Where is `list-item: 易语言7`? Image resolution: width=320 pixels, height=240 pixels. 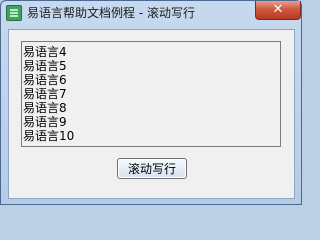 list-item: 易语言7 is located at coordinates (48, 94).